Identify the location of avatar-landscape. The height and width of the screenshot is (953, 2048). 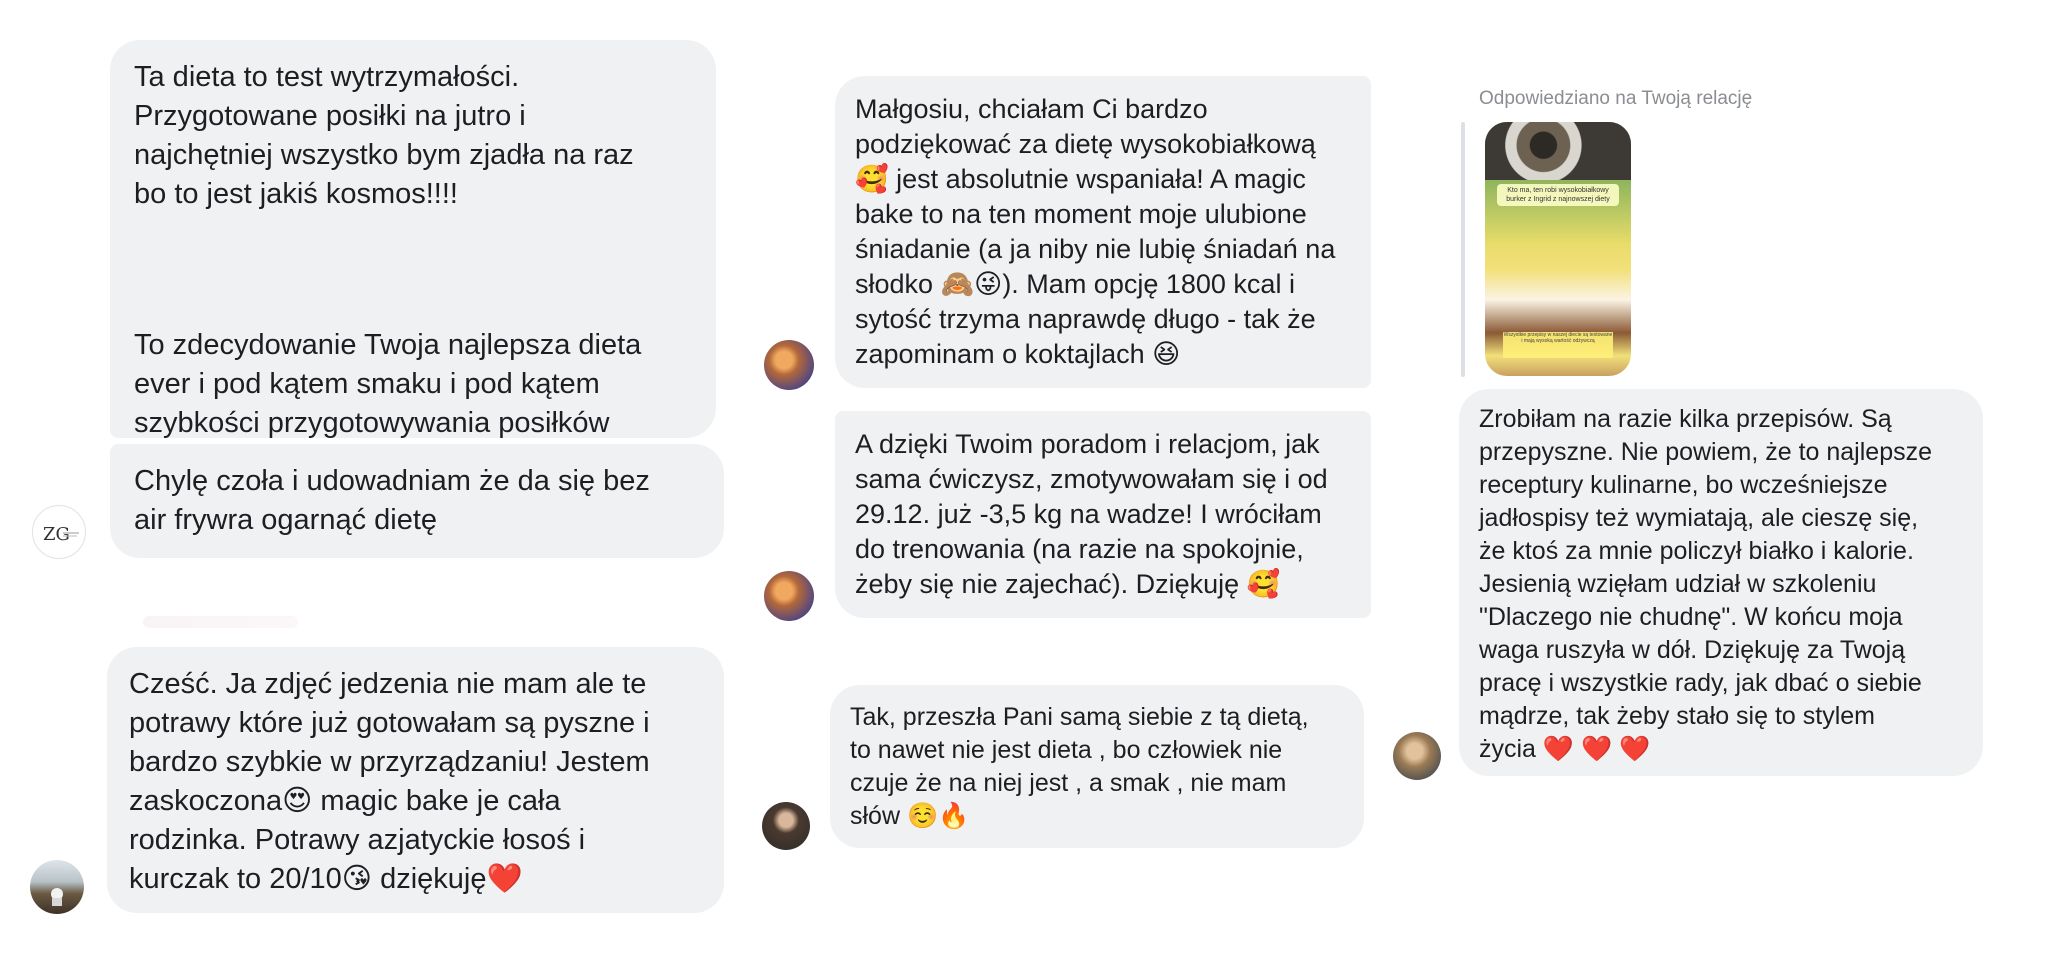
(57, 887).